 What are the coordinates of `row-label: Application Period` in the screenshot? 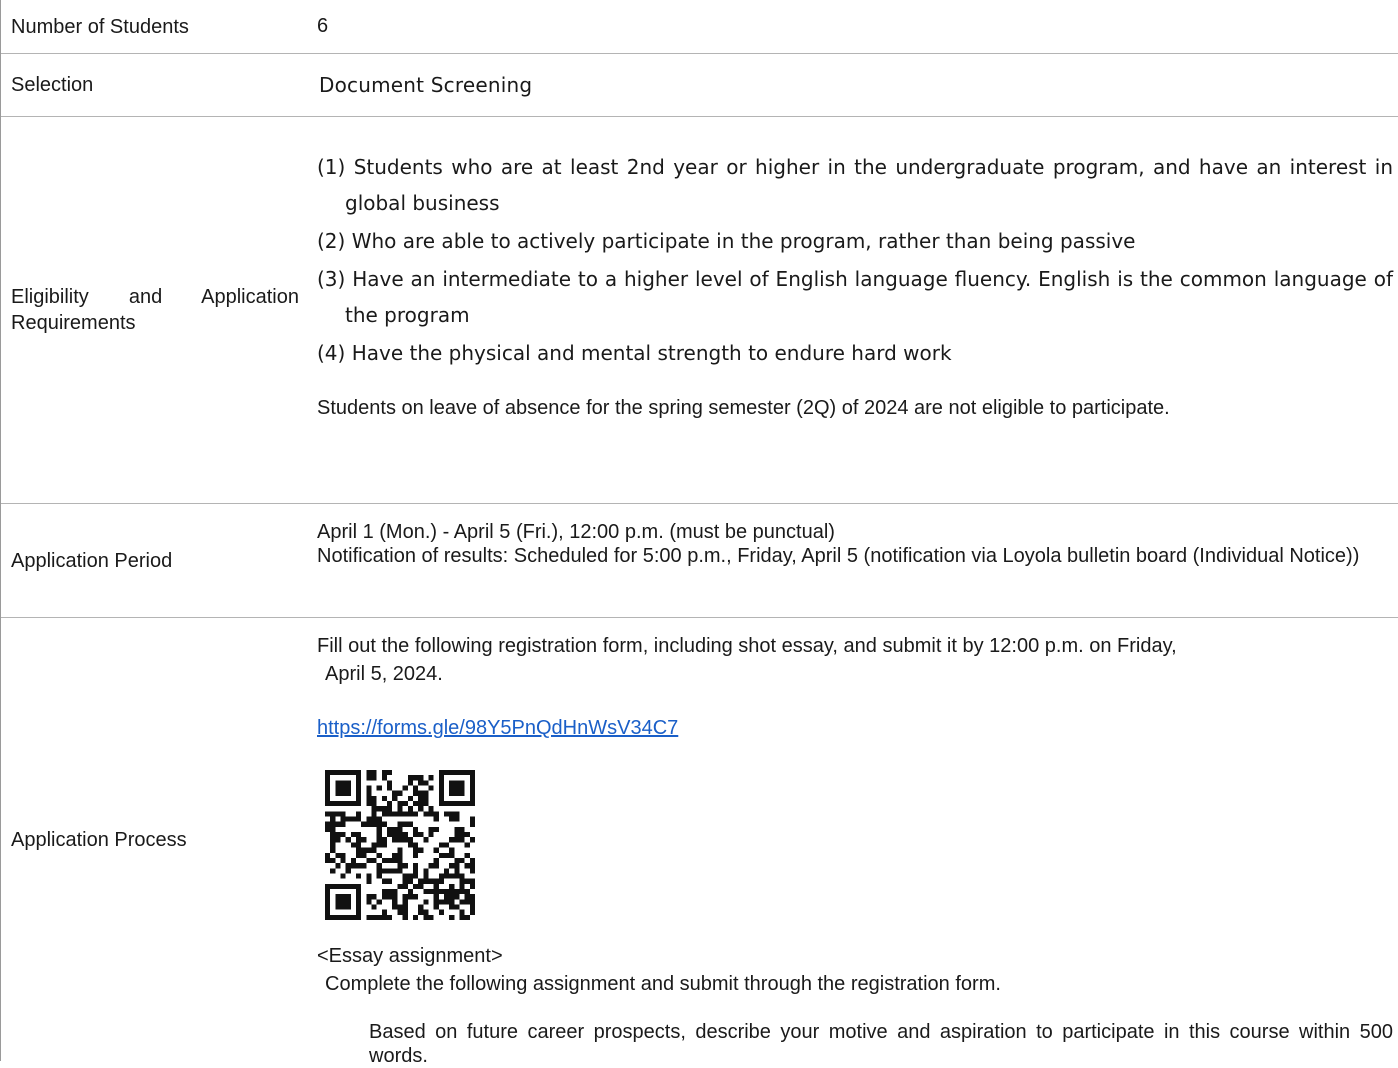 It's located at (92, 560).